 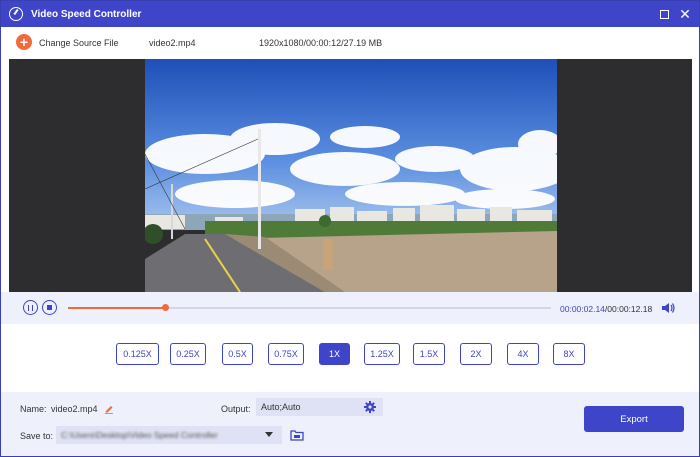 What do you see at coordinates (334, 354) in the screenshot?
I see `speed-1x-button: 1X` at bounding box center [334, 354].